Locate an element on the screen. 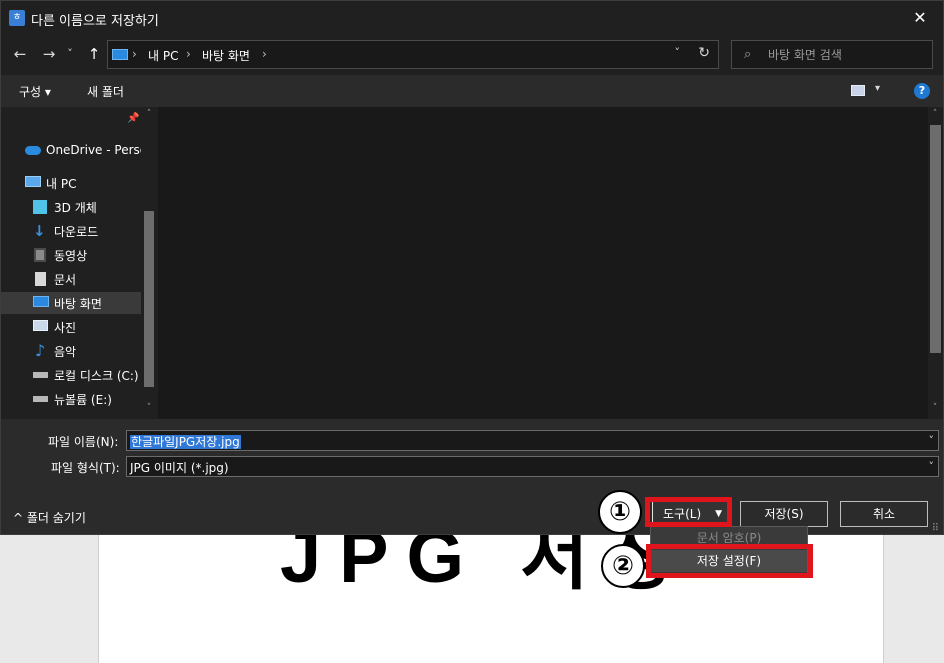 This screenshot has height=663, width=944. search-box: ⌕ is located at coordinates (832, 54).